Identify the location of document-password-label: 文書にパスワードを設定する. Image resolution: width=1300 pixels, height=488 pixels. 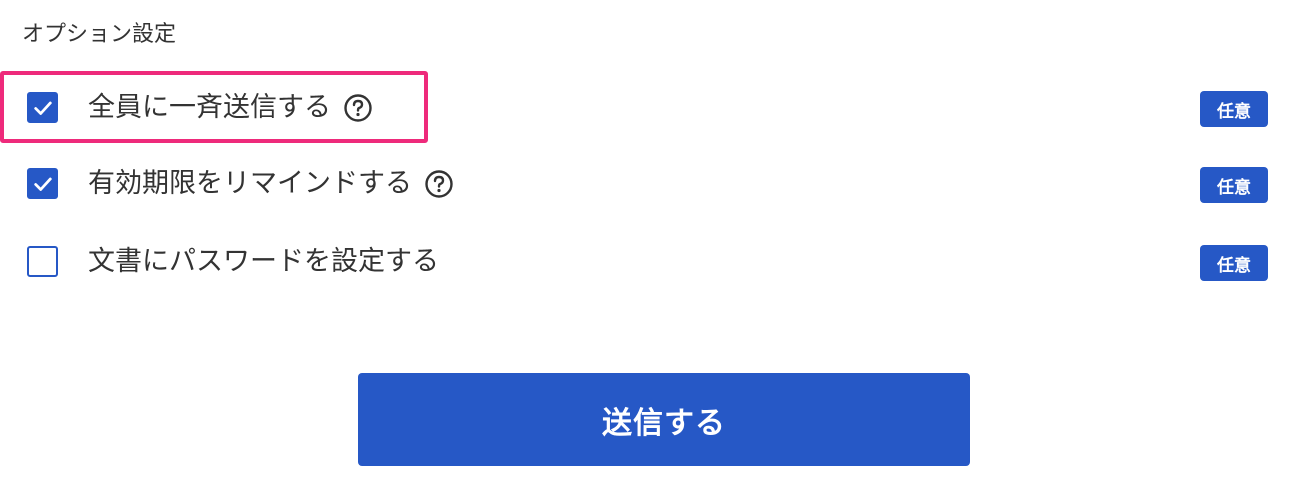
(263, 261).